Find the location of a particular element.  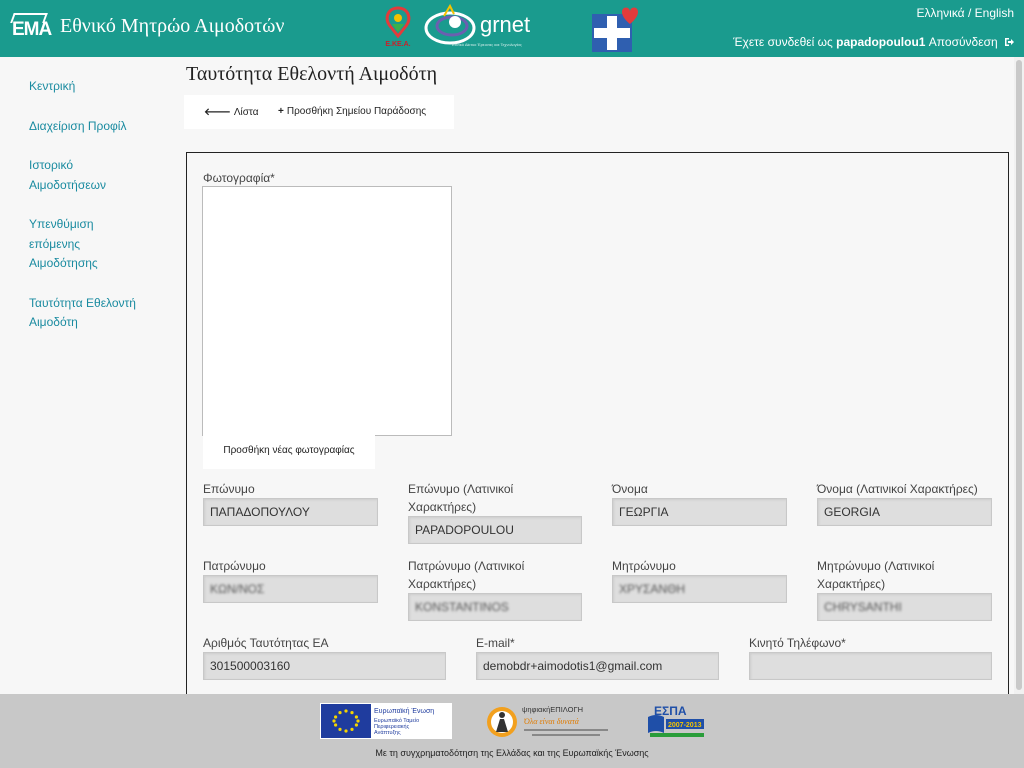

photo-label: Φωτογραφία* is located at coordinates (239, 178).